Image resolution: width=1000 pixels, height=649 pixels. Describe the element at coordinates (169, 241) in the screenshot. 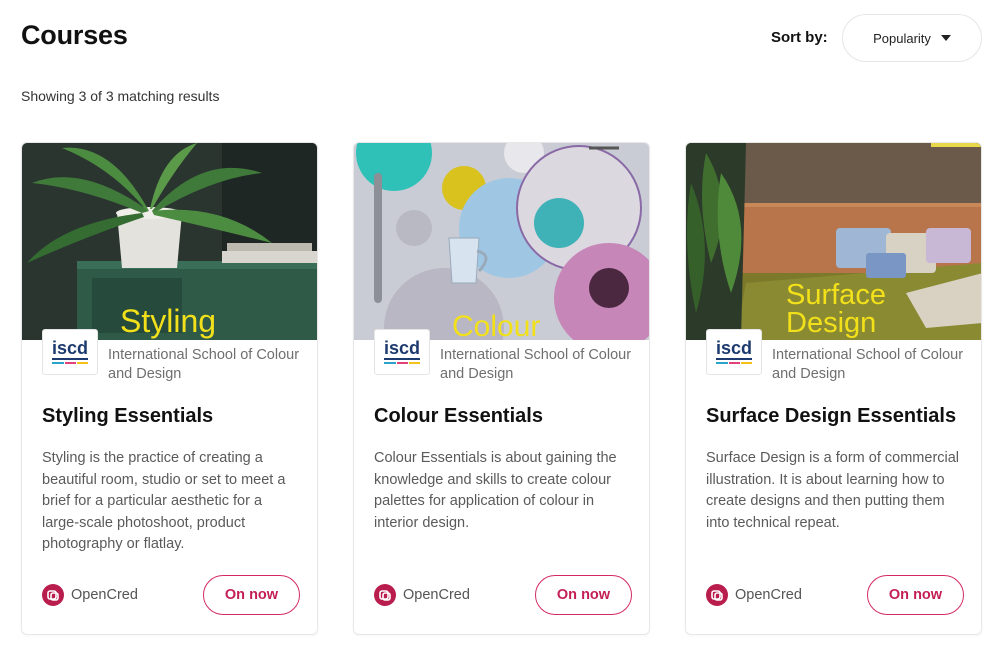

I see `course-image: Styling` at that location.